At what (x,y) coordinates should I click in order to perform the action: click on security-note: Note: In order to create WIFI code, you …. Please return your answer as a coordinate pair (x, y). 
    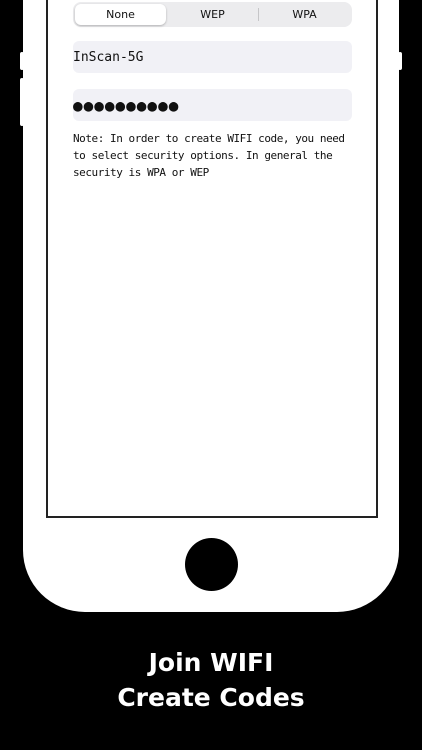
    Looking at the image, I should click on (209, 155).